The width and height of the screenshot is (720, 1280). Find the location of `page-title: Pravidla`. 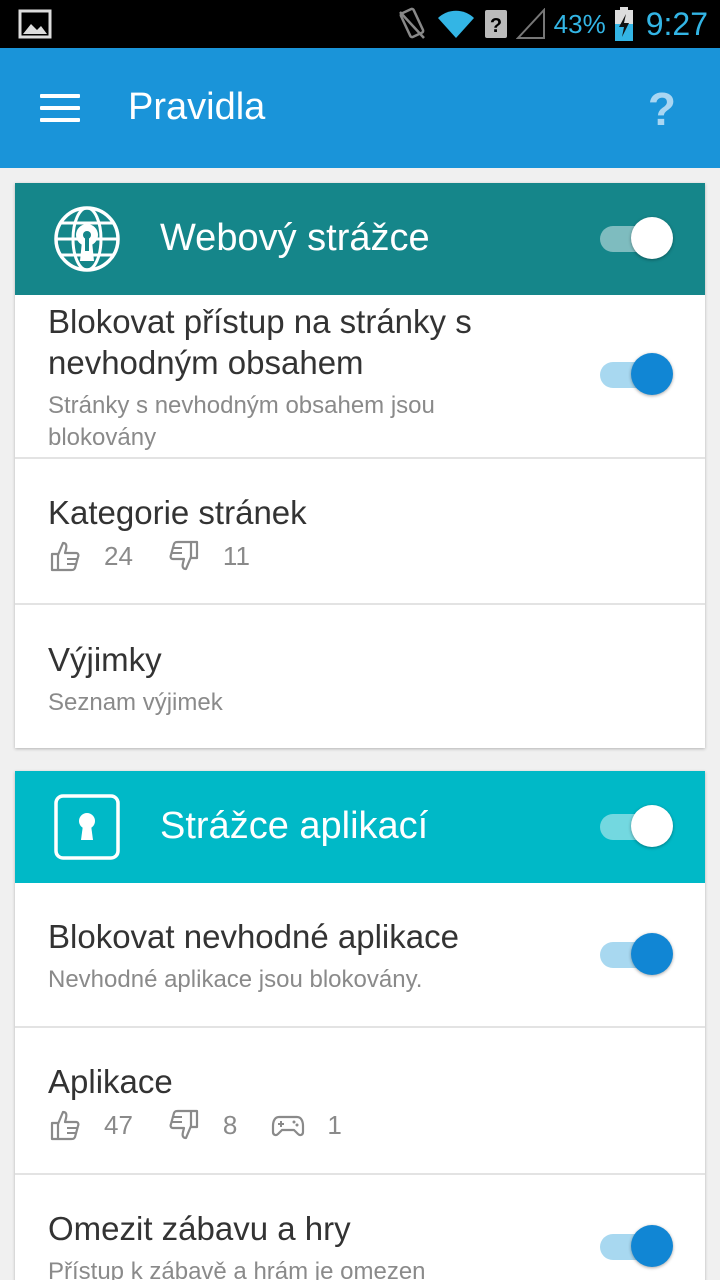

page-title: Pravidla is located at coordinates (197, 107).